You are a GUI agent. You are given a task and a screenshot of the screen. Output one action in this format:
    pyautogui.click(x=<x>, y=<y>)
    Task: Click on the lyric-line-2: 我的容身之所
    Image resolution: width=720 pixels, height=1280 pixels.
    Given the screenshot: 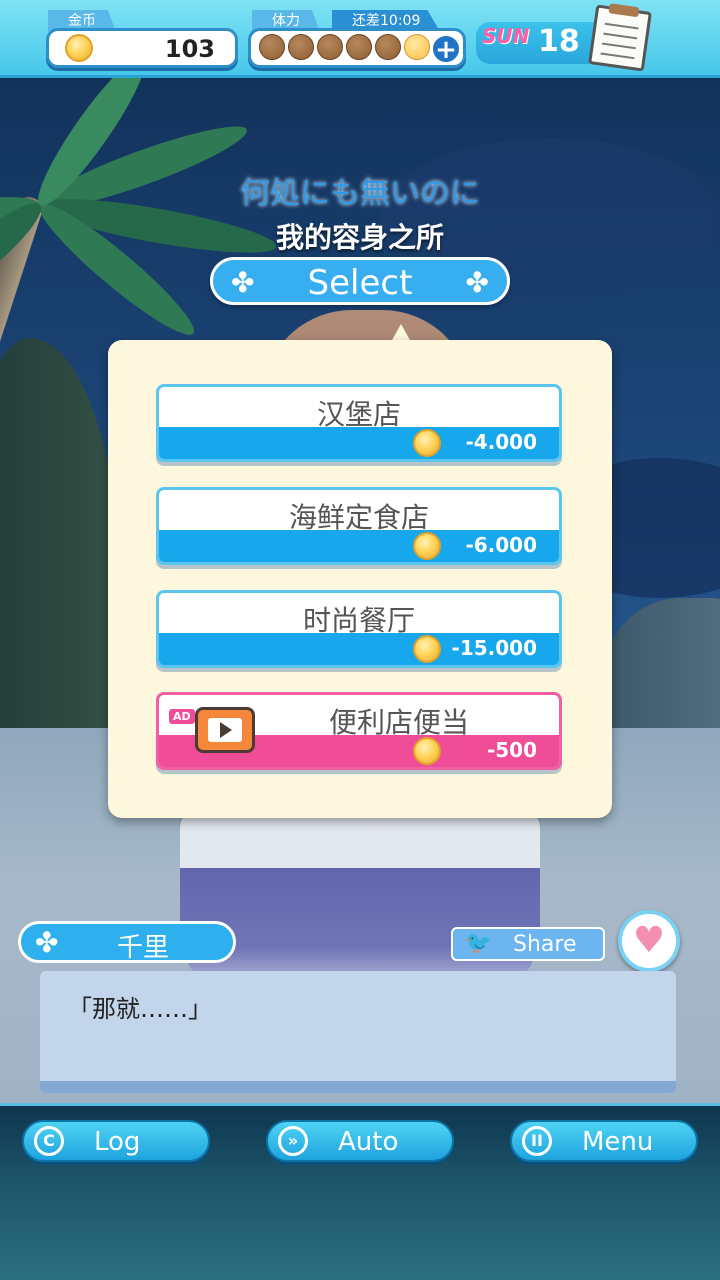 What is the action you would take?
    pyautogui.click(x=359, y=237)
    